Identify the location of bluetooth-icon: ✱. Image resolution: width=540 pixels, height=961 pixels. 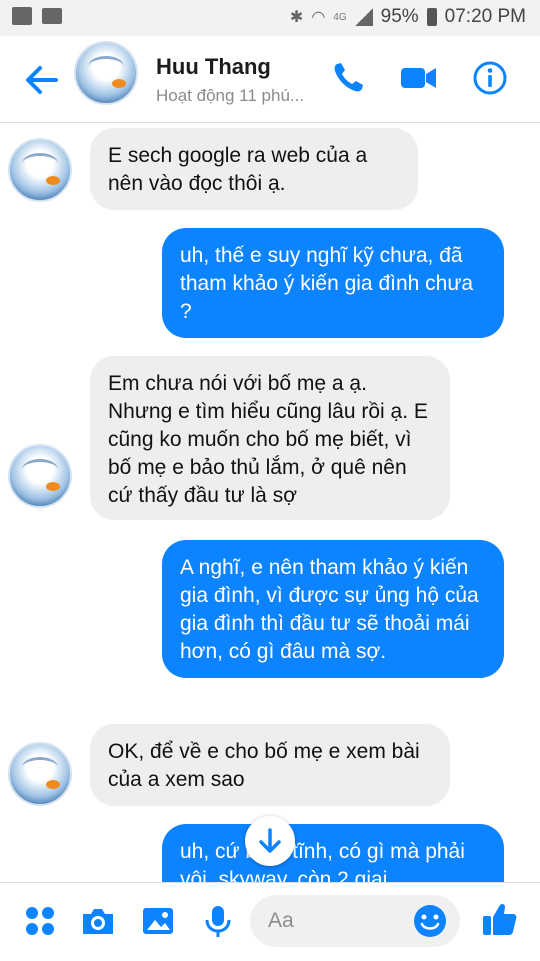
(296, 17).